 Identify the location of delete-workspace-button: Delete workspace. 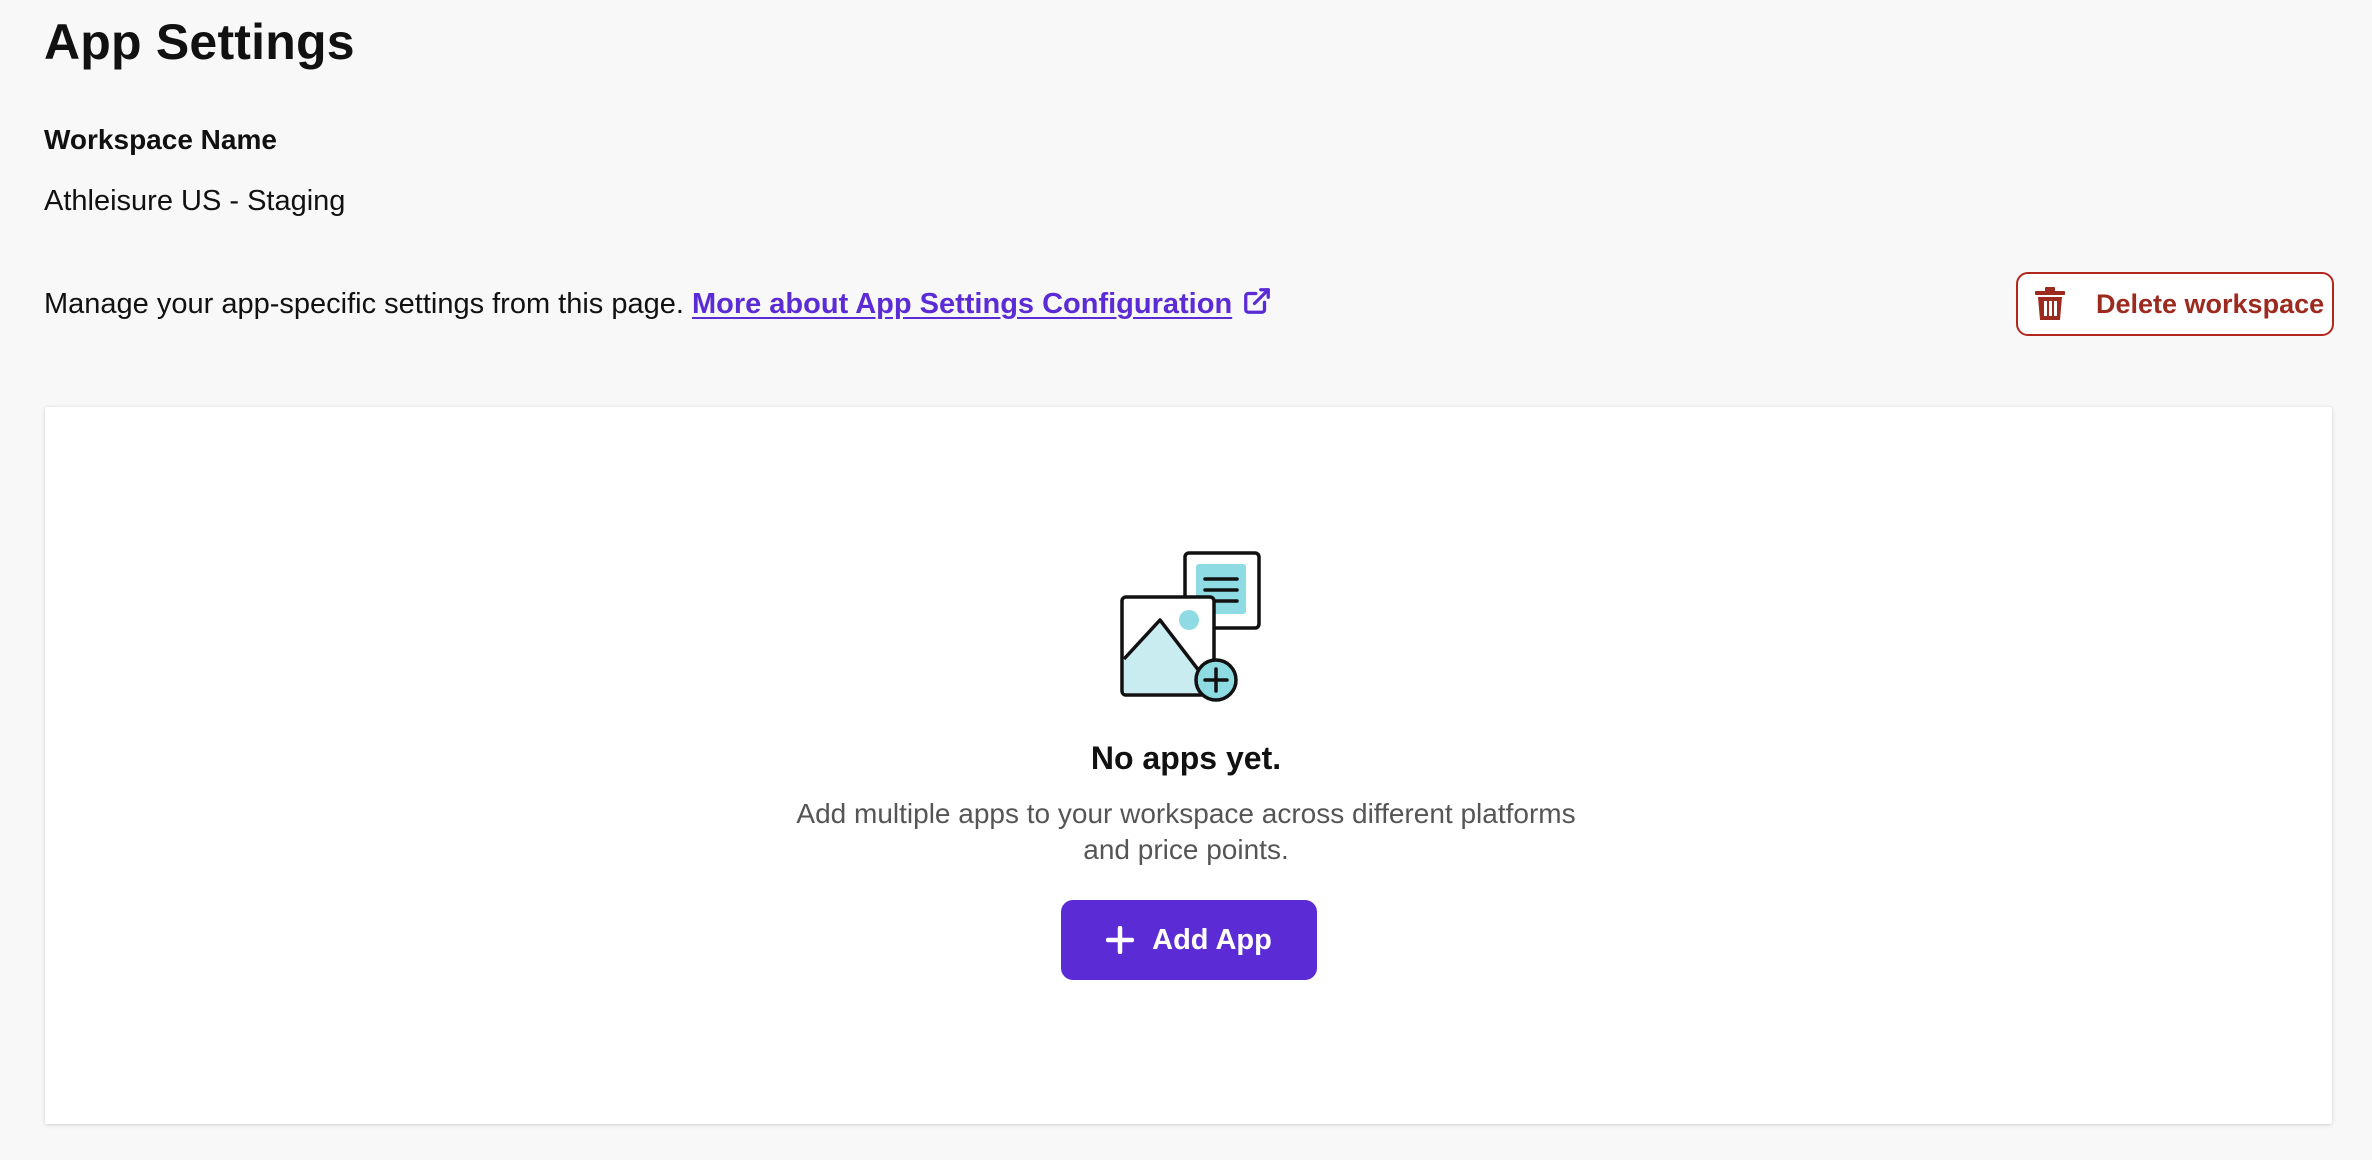
(2175, 304).